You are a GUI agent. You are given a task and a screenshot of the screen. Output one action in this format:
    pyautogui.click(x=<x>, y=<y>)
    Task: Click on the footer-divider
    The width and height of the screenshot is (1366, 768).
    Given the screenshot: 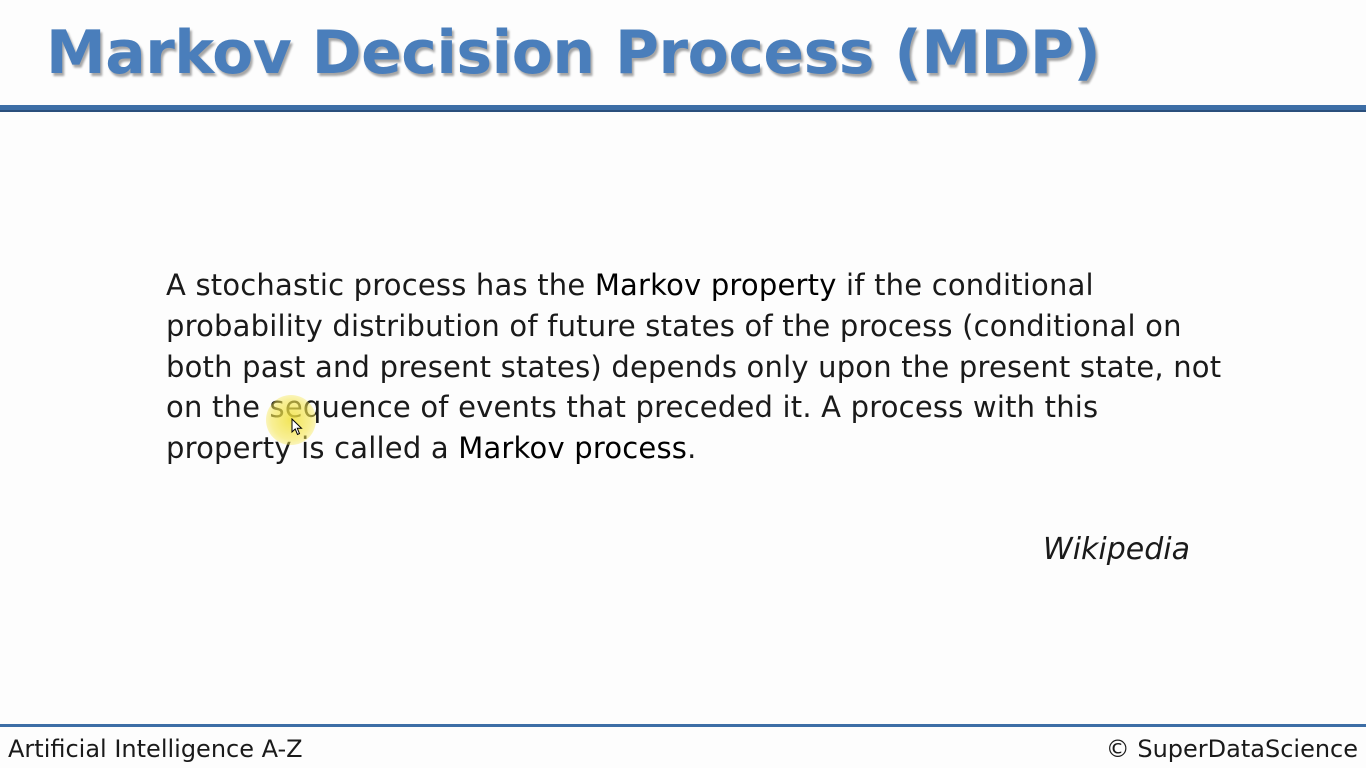 What is the action you would take?
    pyautogui.click(x=683, y=725)
    